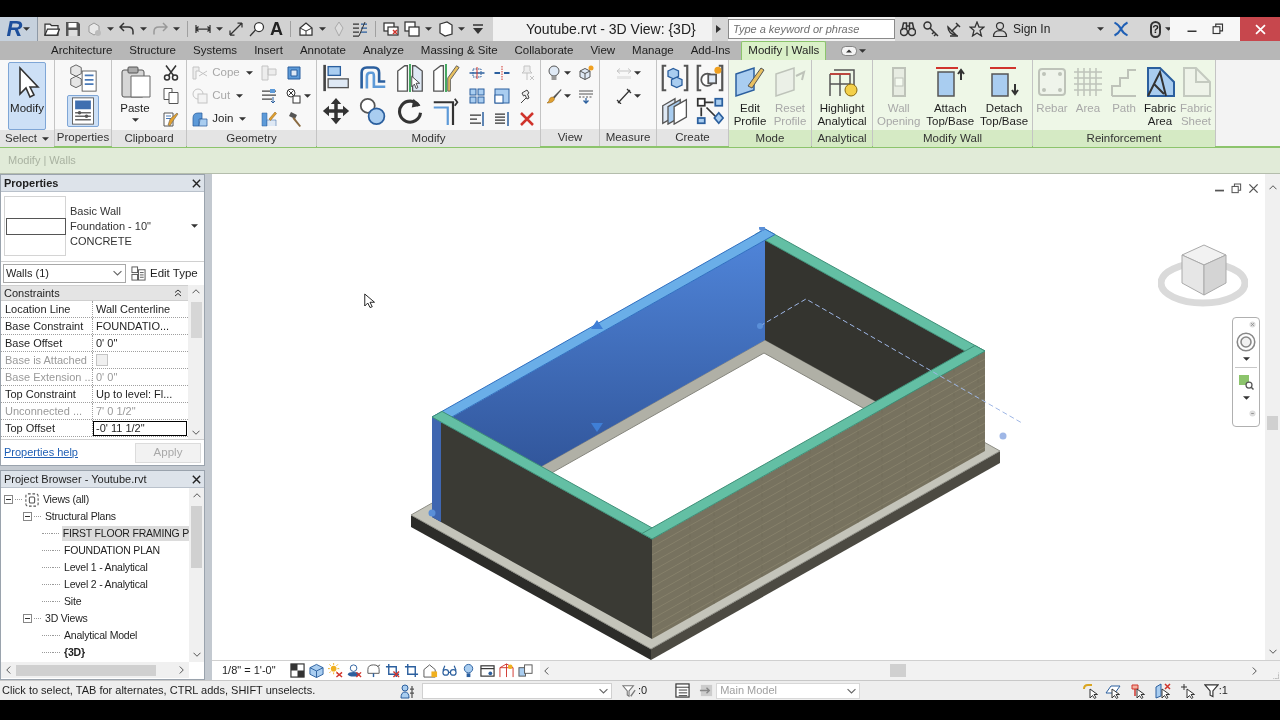  What do you see at coordinates (603, 50) in the screenshot?
I see `ribbon-tab: View` at bounding box center [603, 50].